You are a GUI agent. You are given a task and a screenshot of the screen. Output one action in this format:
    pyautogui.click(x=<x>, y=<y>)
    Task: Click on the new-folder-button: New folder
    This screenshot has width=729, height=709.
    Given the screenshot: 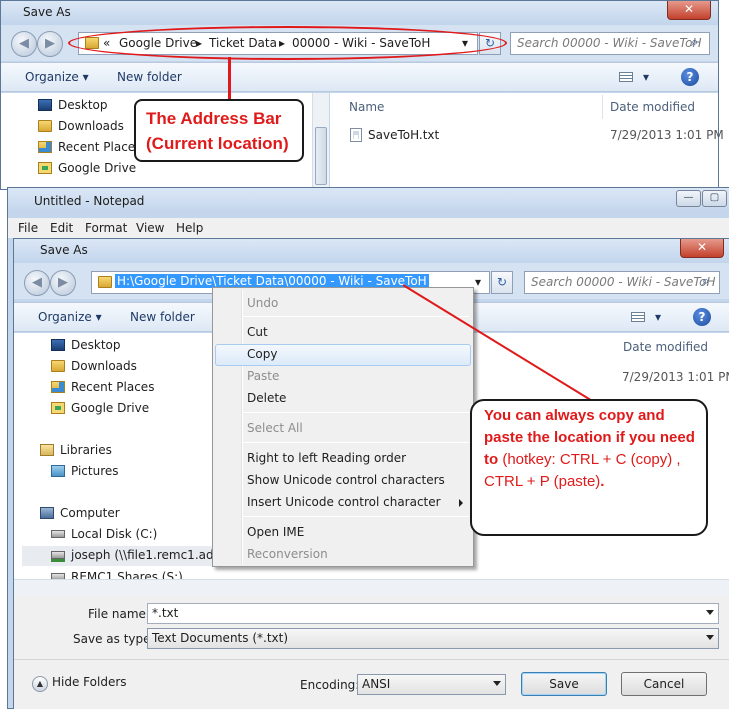 What is the action you would take?
    pyautogui.click(x=162, y=317)
    